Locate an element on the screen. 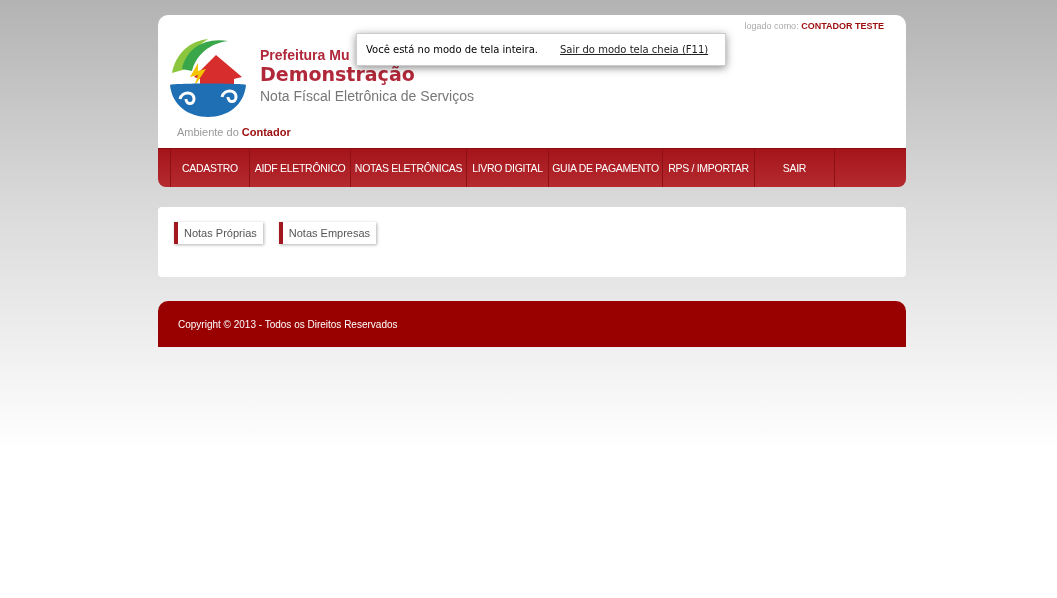  header-title: Prefeitura Mu is located at coordinates (305, 54).